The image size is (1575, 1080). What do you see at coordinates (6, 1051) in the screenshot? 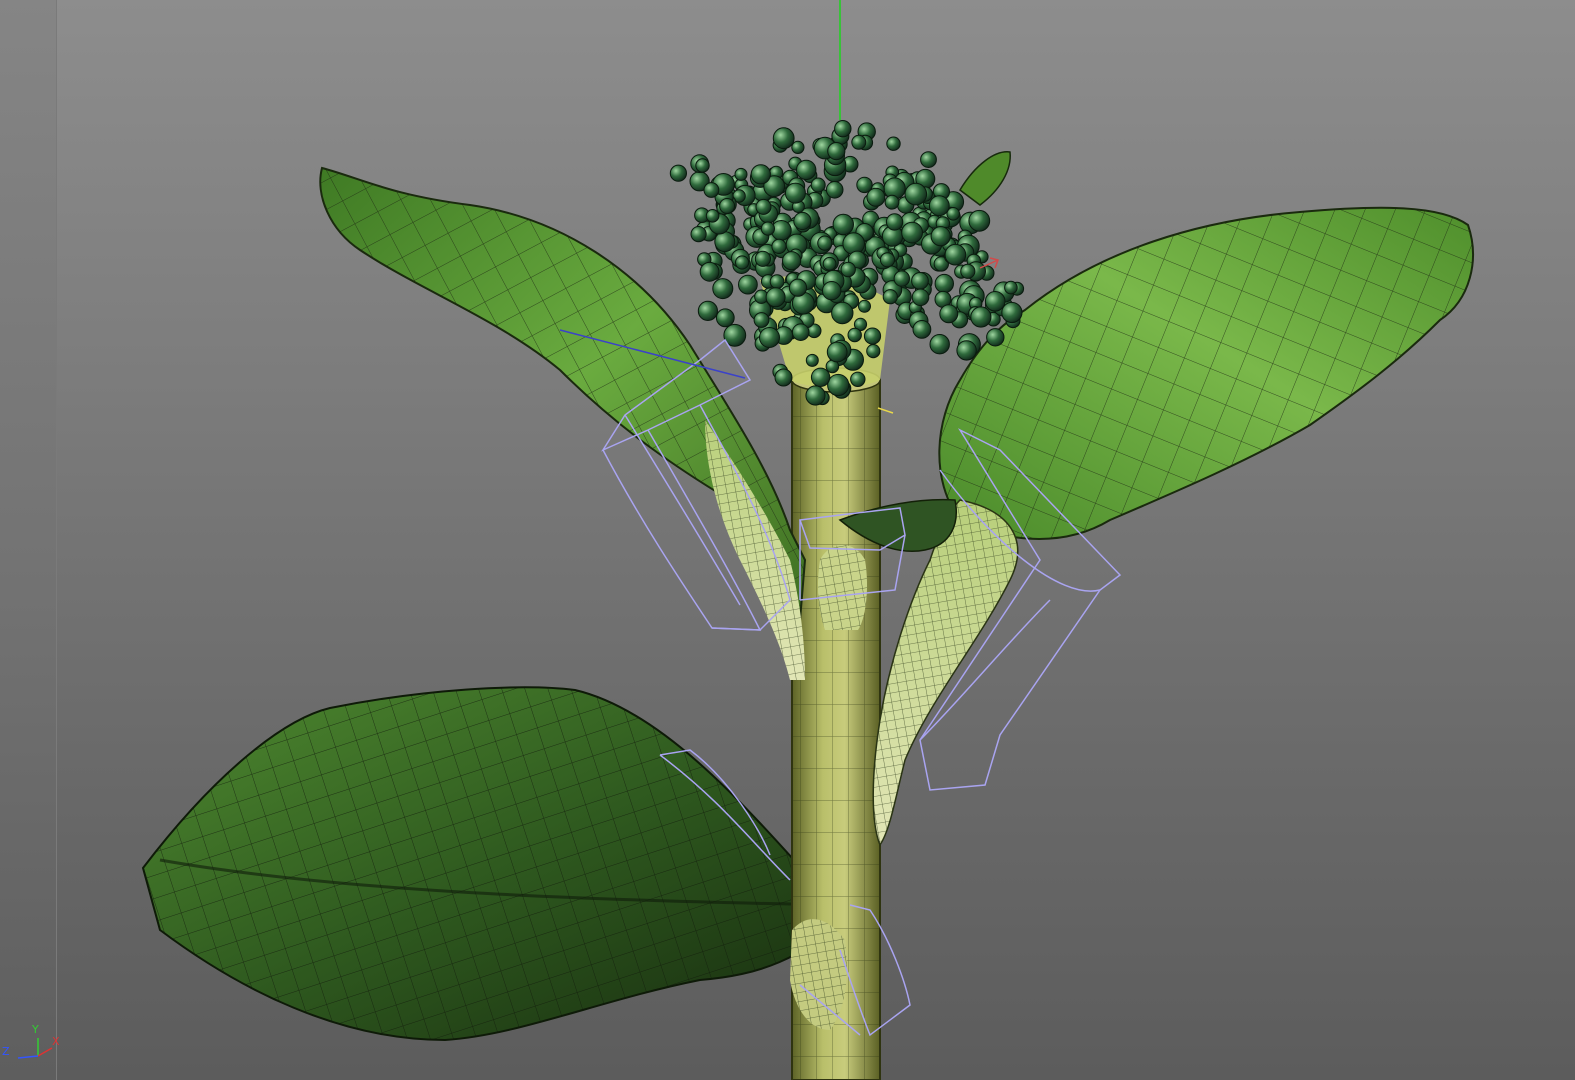
I see `axis-label-z: Z` at bounding box center [6, 1051].